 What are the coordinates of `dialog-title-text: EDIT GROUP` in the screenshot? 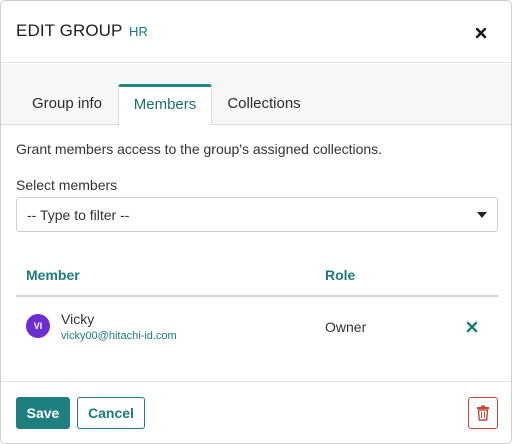 It's located at (69, 30).